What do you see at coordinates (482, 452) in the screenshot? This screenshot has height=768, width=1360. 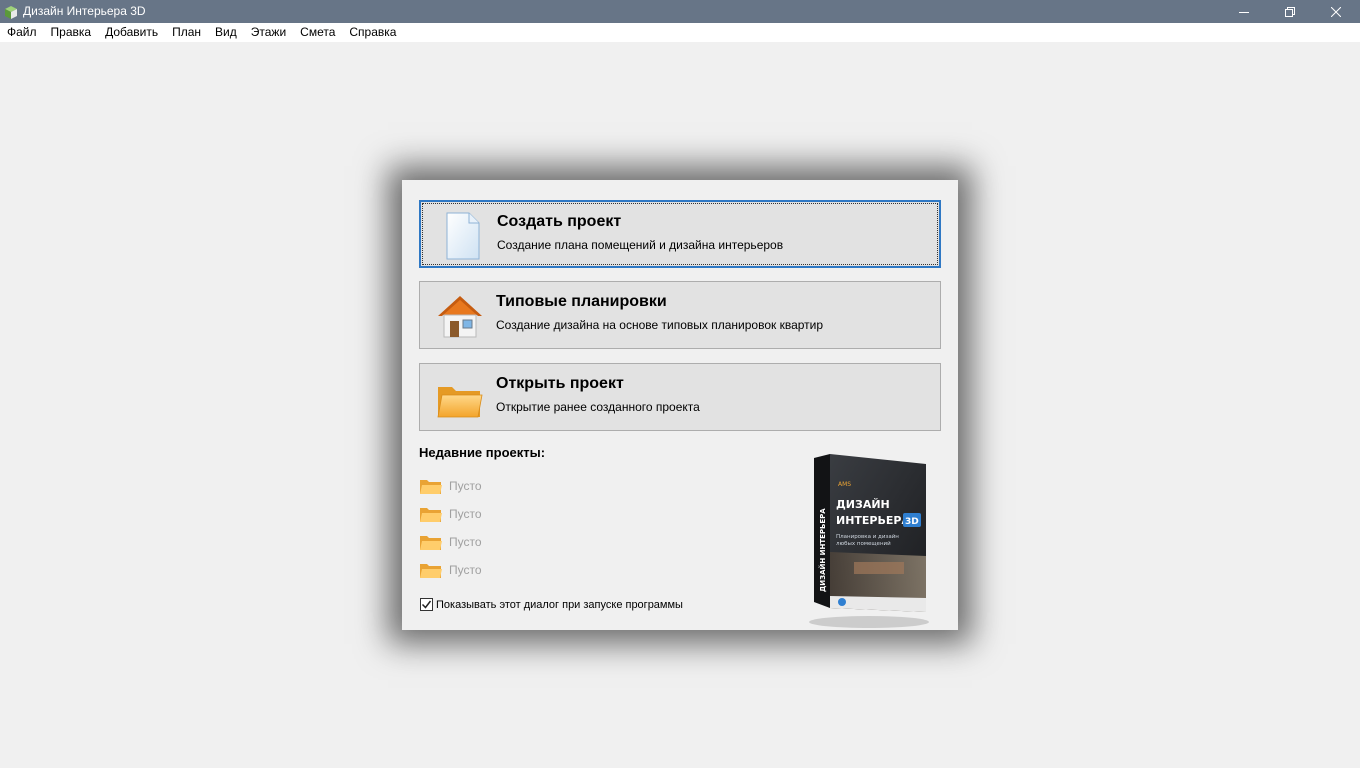 I see `recent-projects-heading: Недавние проекты:` at bounding box center [482, 452].